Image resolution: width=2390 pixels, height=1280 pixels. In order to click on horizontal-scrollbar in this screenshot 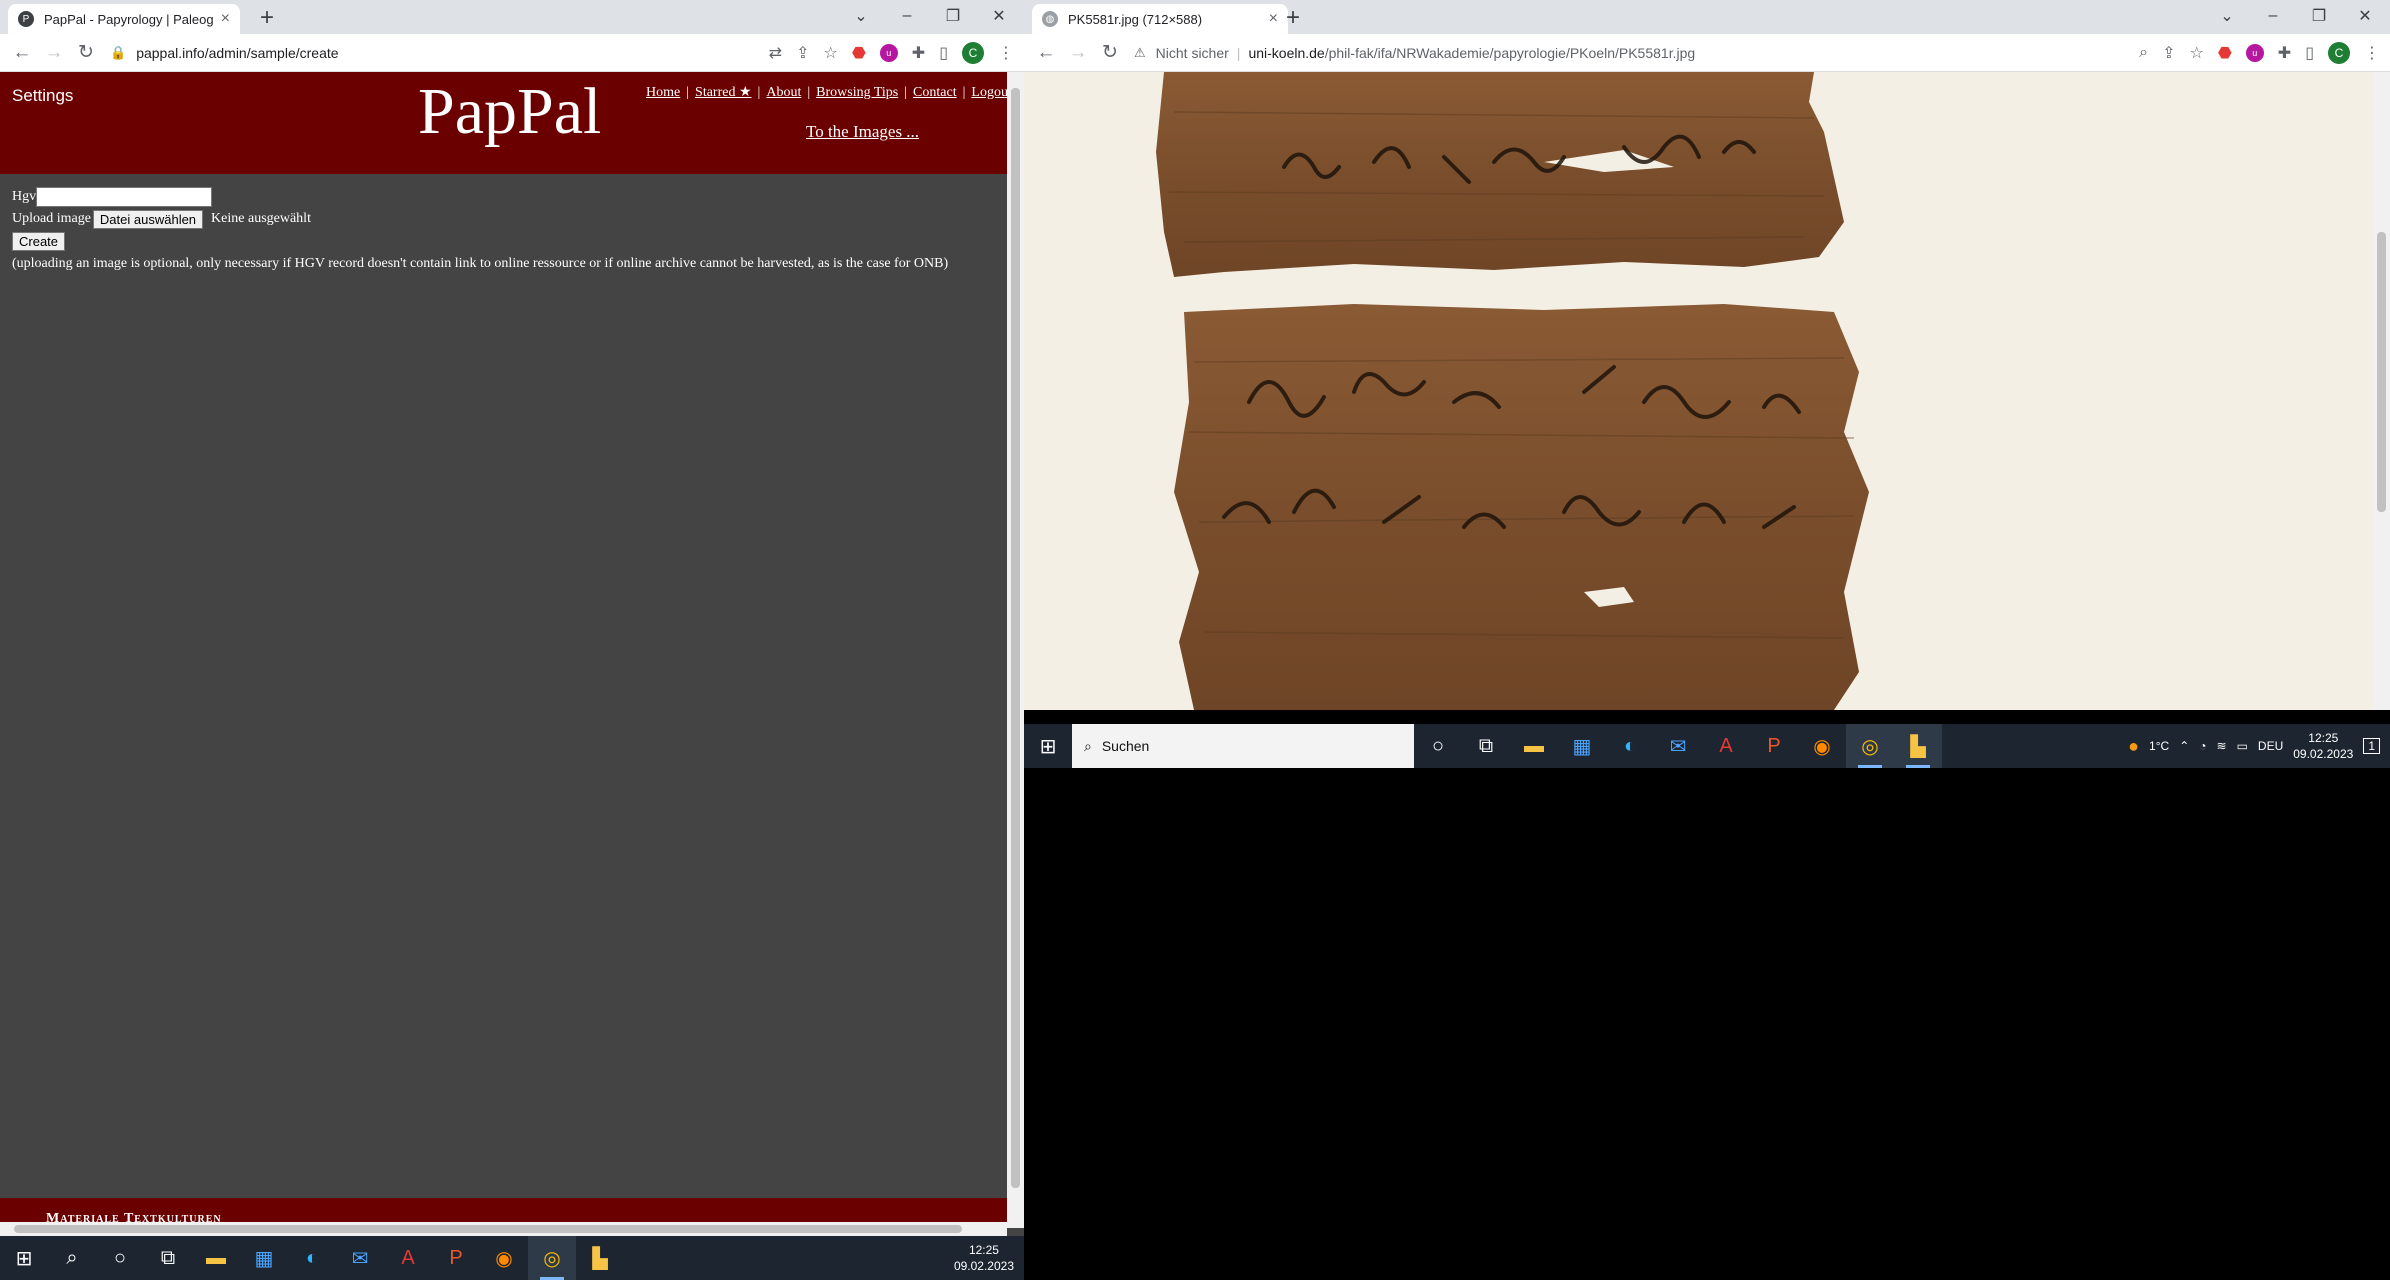, I will do `click(503, 1229)`.